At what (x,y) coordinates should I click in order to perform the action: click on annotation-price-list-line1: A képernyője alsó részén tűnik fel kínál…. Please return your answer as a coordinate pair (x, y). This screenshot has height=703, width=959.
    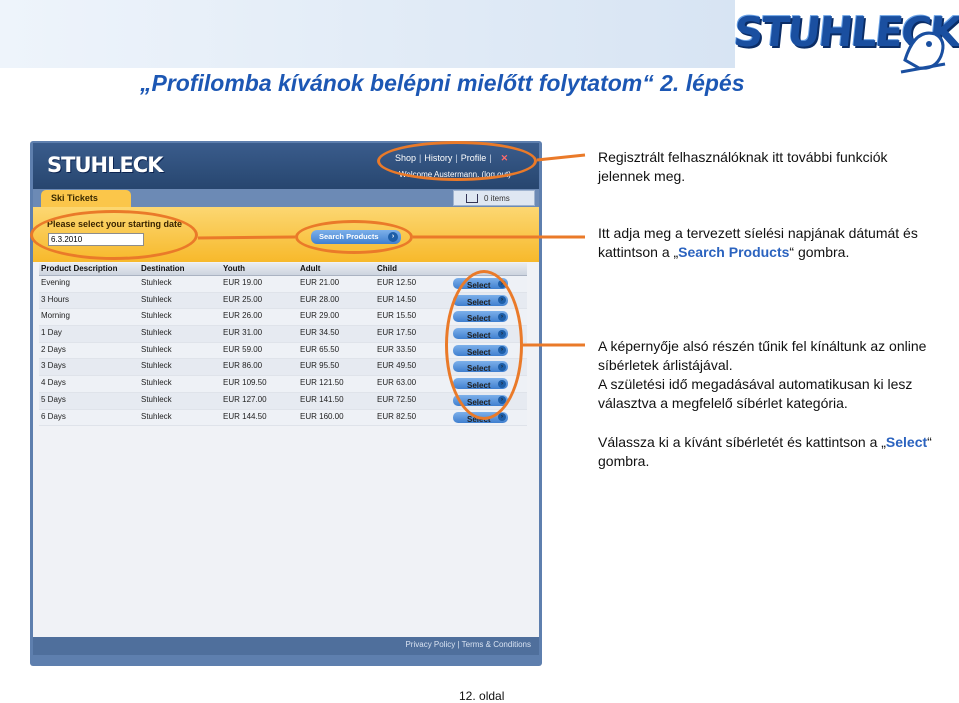
    Looking at the image, I should click on (762, 355).